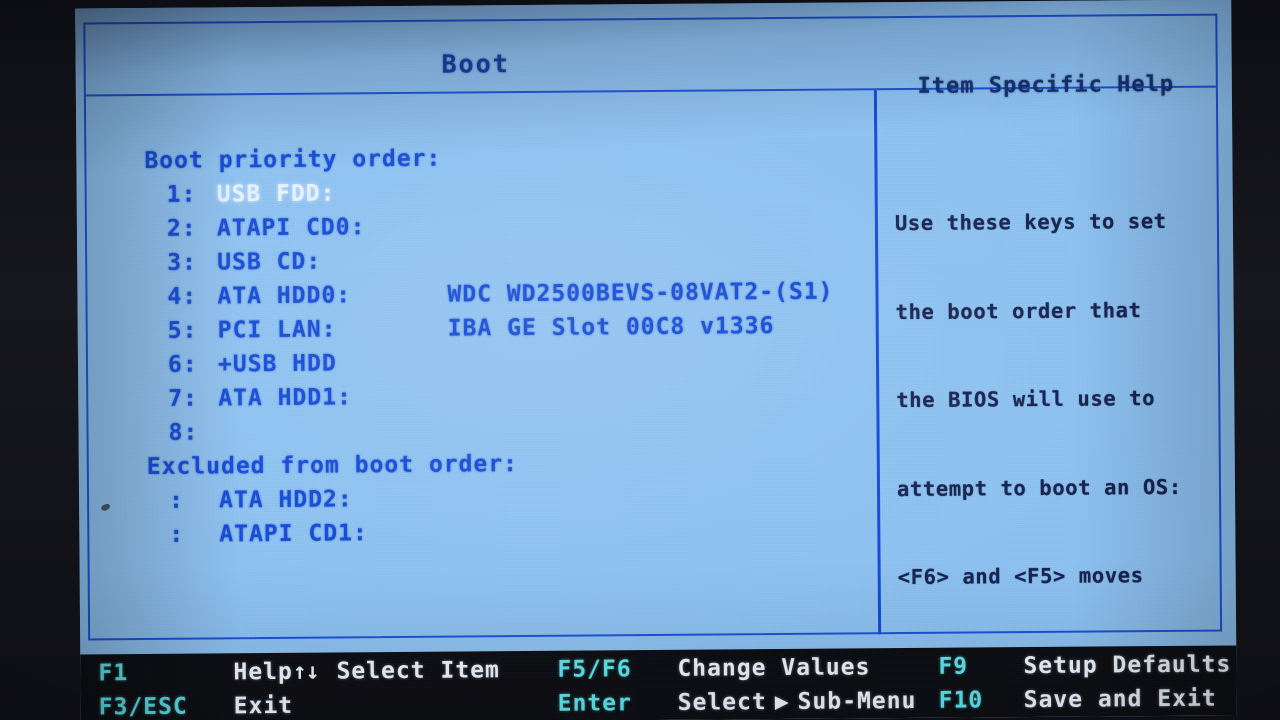 The width and height of the screenshot is (1280, 720). What do you see at coordinates (1018, 310) in the screenshot?
I see `help-line: the boot order that` at bounding box center [1018, 310].